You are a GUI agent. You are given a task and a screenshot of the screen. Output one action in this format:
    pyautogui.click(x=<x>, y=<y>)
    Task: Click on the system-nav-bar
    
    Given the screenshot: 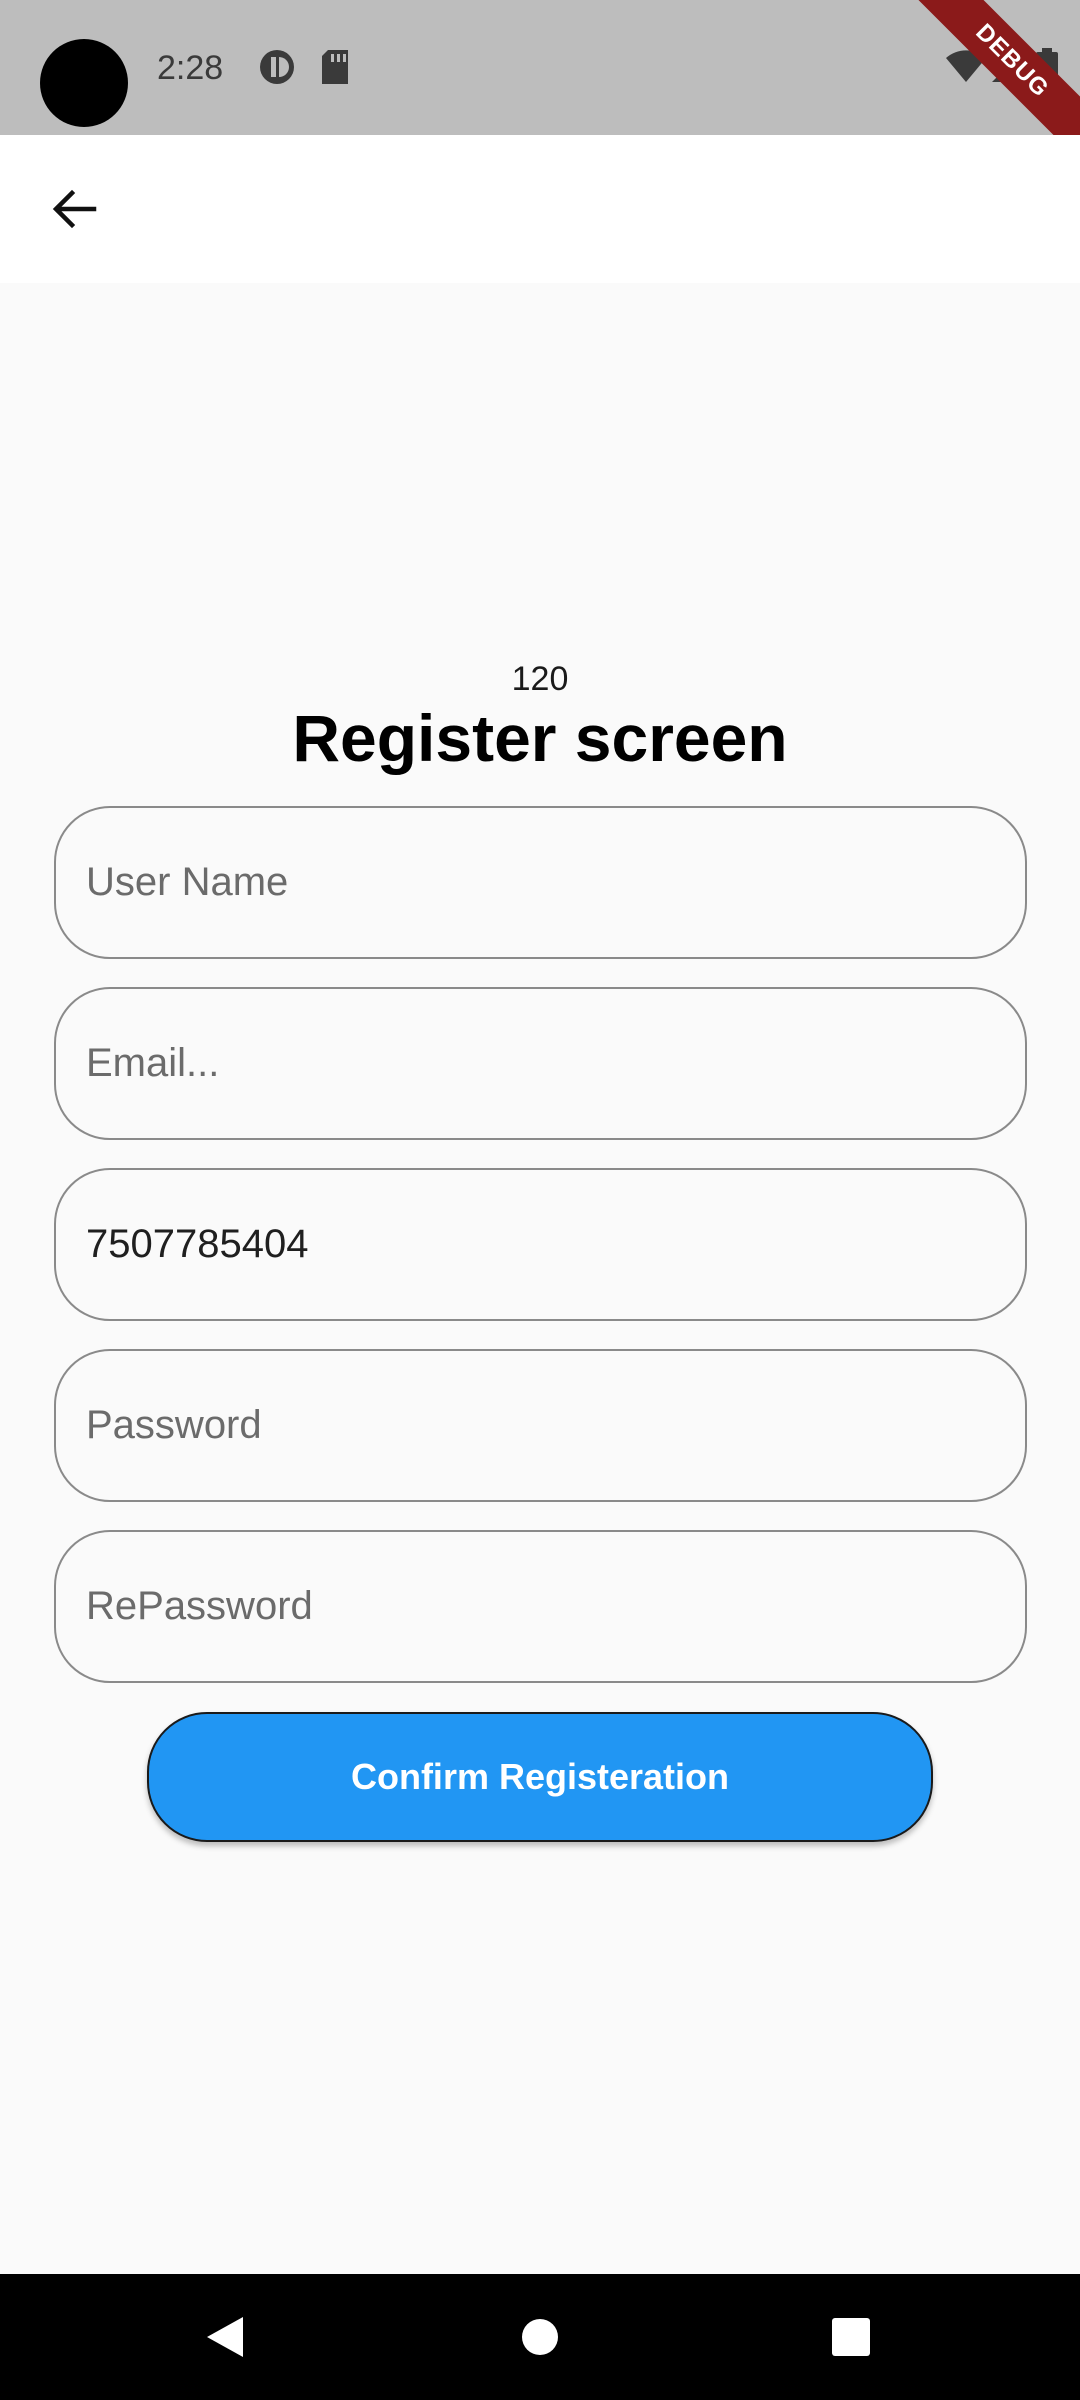 What is the action you would take?
    pyautogui.click(x=540, y=2337)
    